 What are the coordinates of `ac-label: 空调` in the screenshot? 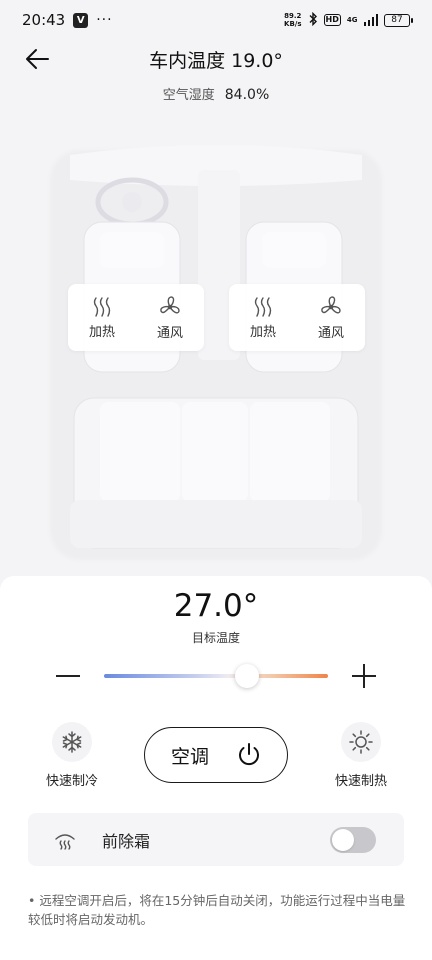 It's located at (189, 756).